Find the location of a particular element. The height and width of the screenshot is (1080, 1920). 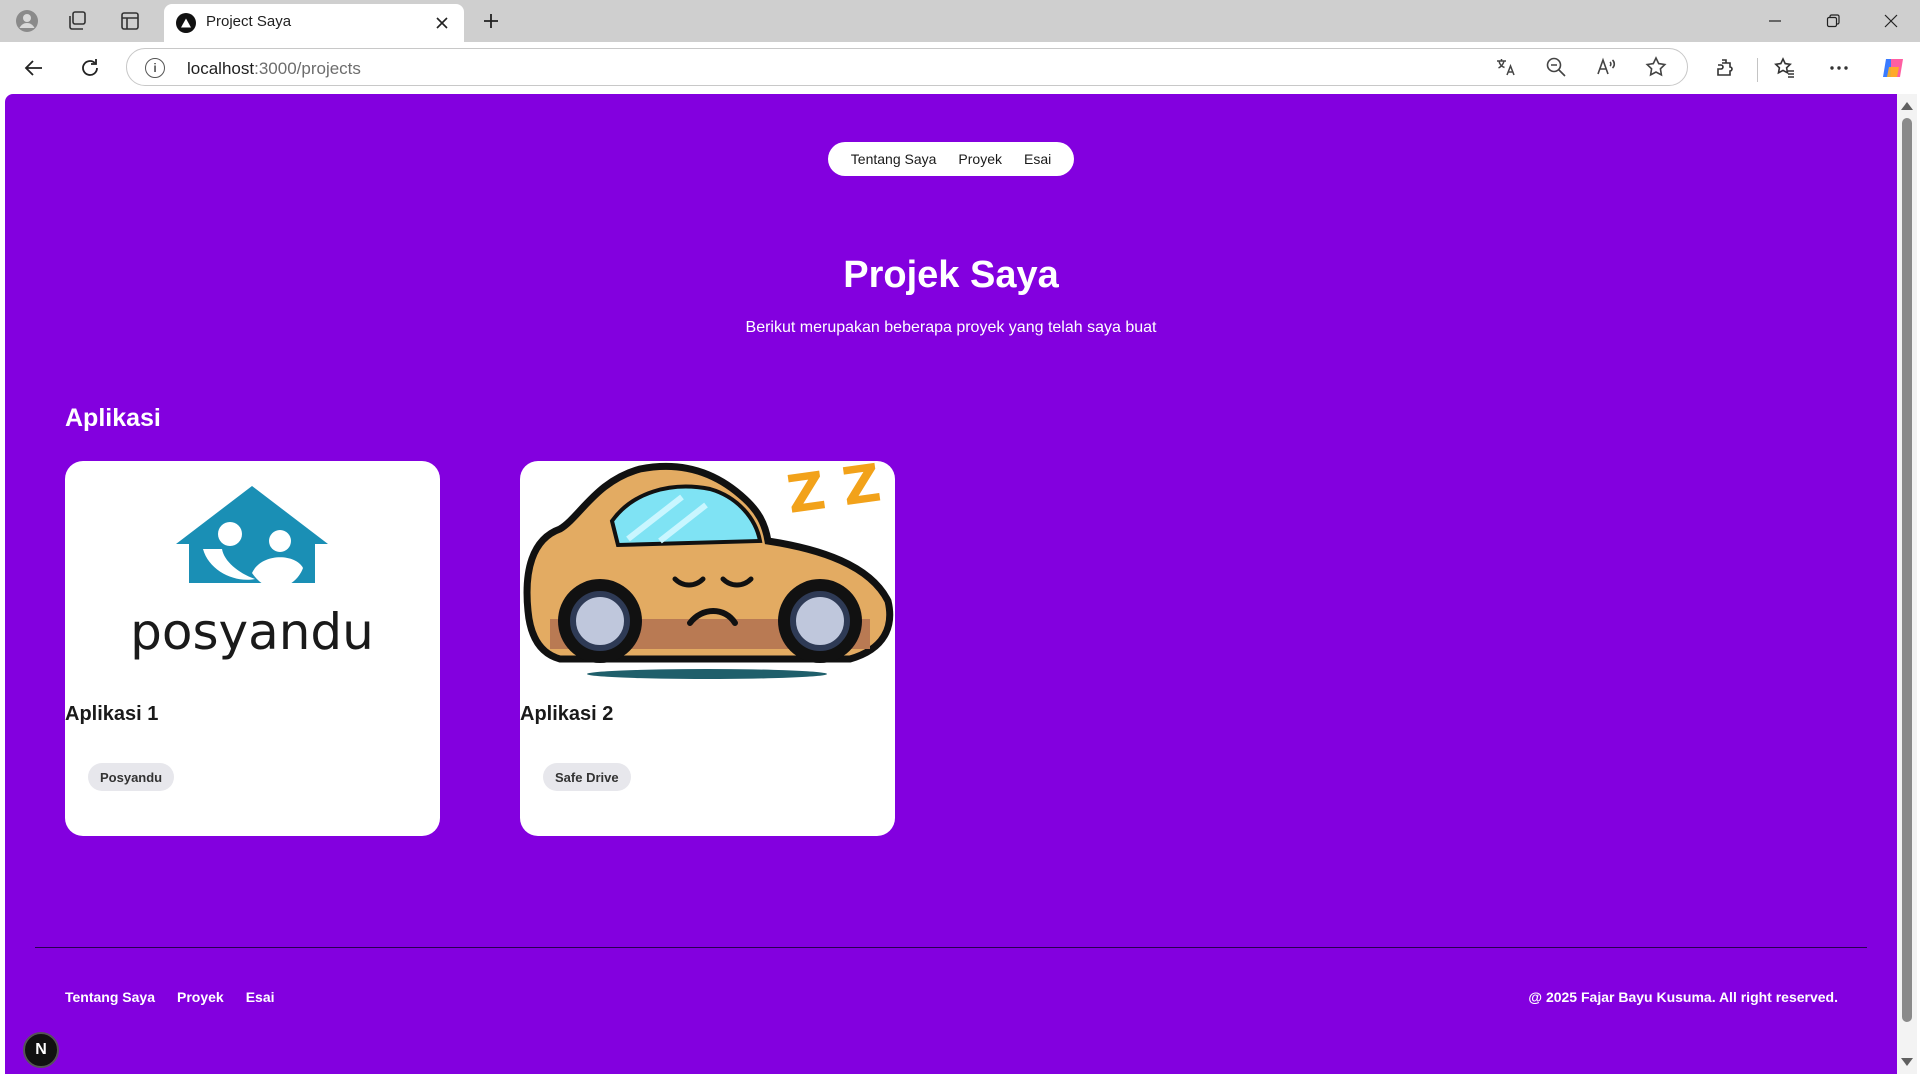

extensions-icon is located at coordinates (1725, 68).